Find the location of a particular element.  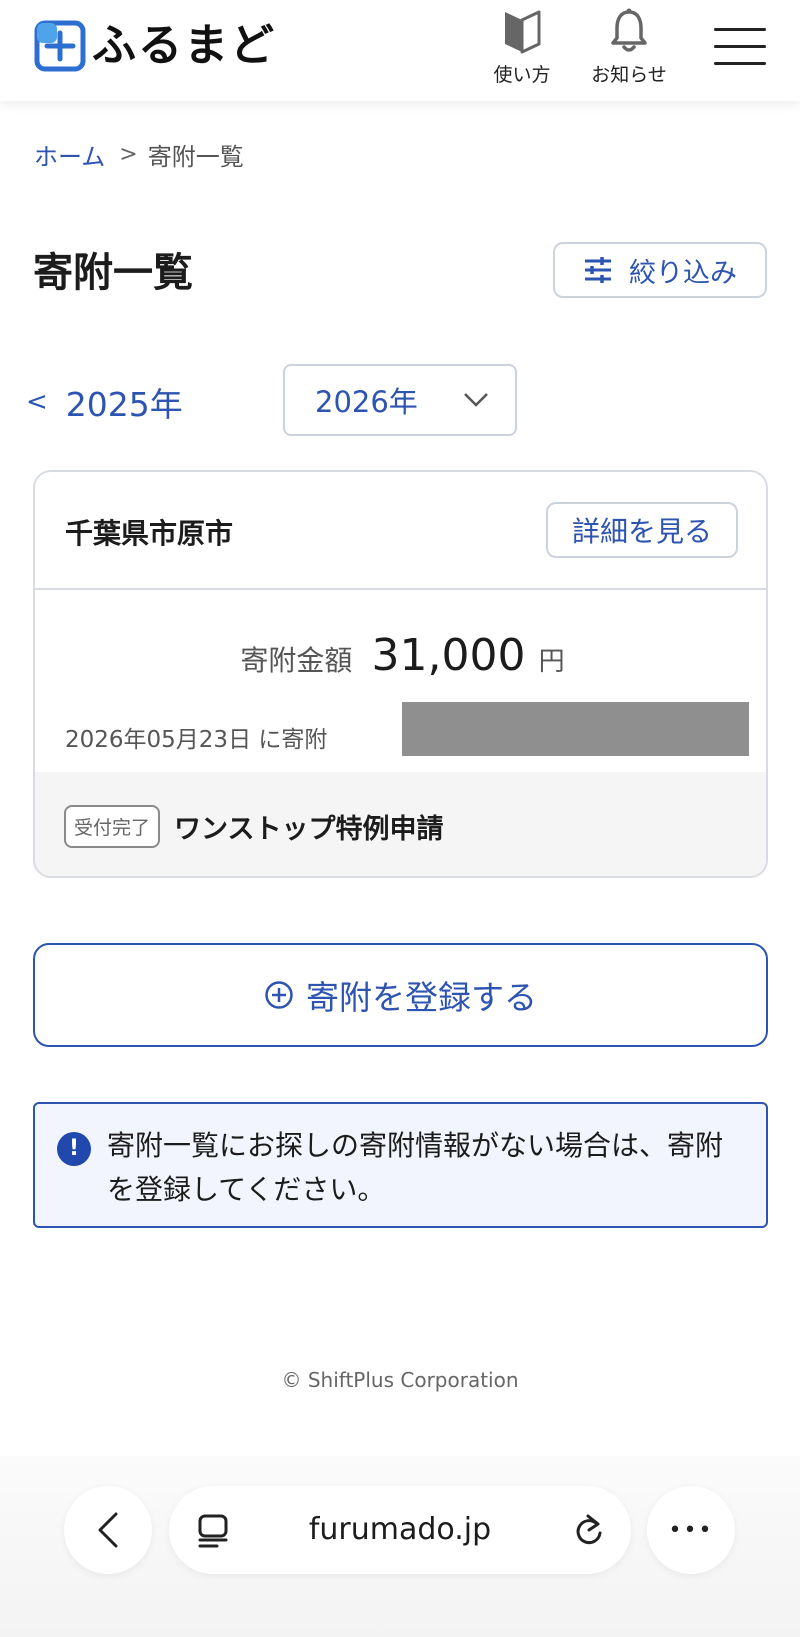

breadcrumb-current: 寄附一覧 is located at coordinates (195, 157).